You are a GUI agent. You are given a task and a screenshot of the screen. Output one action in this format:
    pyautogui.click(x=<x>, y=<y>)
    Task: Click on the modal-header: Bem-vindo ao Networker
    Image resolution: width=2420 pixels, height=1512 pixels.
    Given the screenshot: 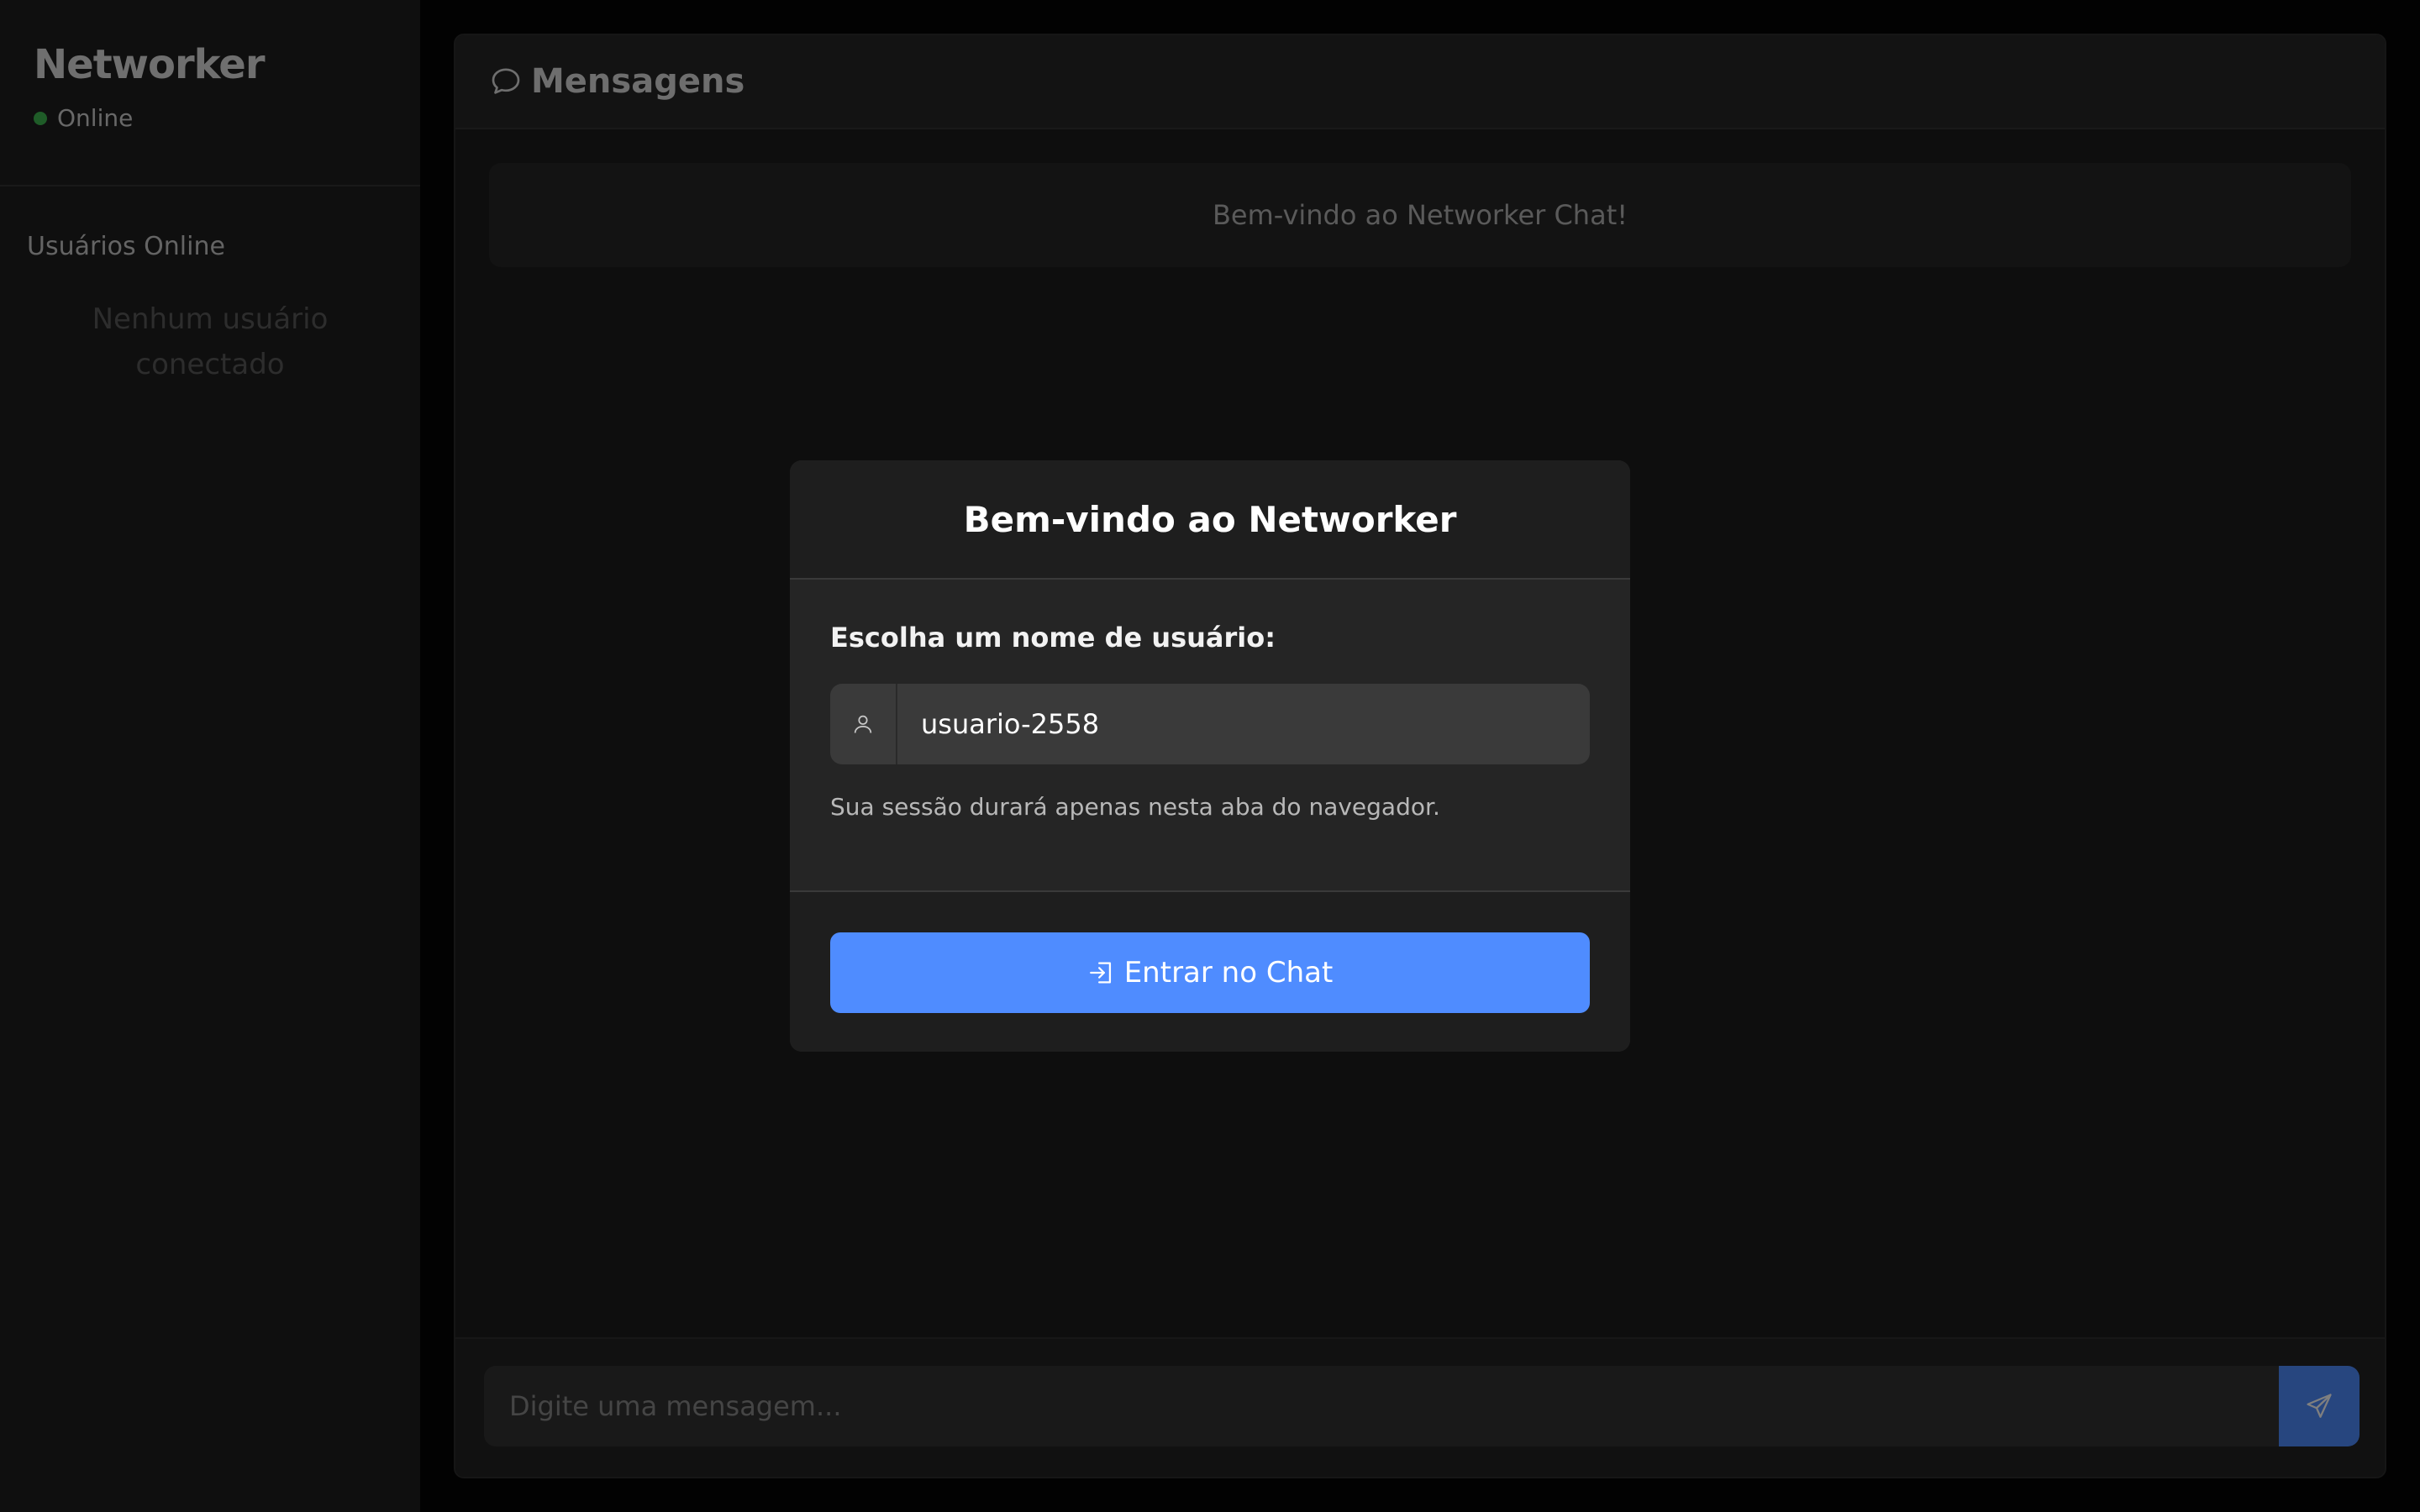 What is the action you would take?
    pyautogui.click(x=1210, y=520)
    